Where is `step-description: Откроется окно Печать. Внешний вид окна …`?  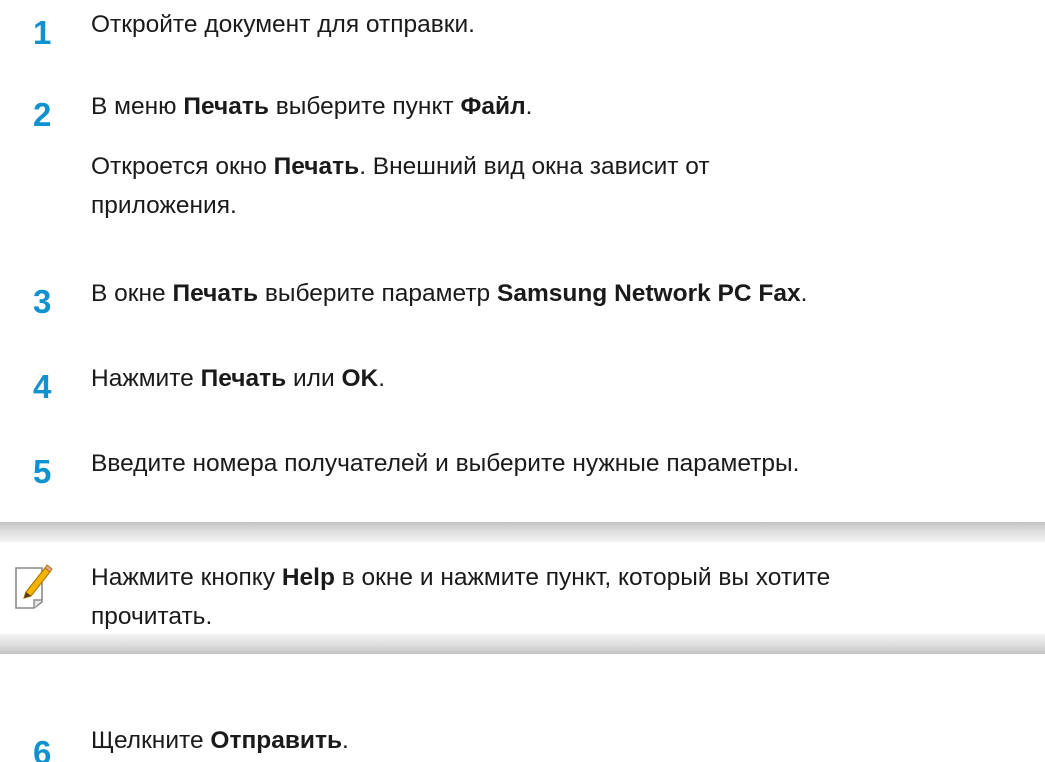
step-description: Откроется окно Печать. Внешний вид окна … is located at coordinates (400, 166).